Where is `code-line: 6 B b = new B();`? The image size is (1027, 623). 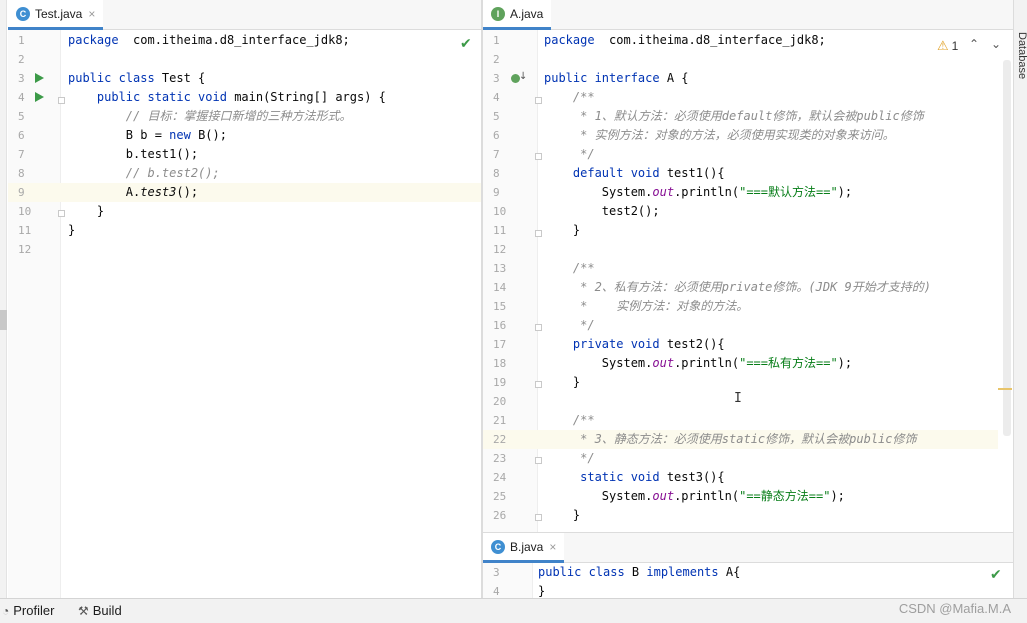
code-line: 6 B b = new B(); is located at coordinates (244, 135).